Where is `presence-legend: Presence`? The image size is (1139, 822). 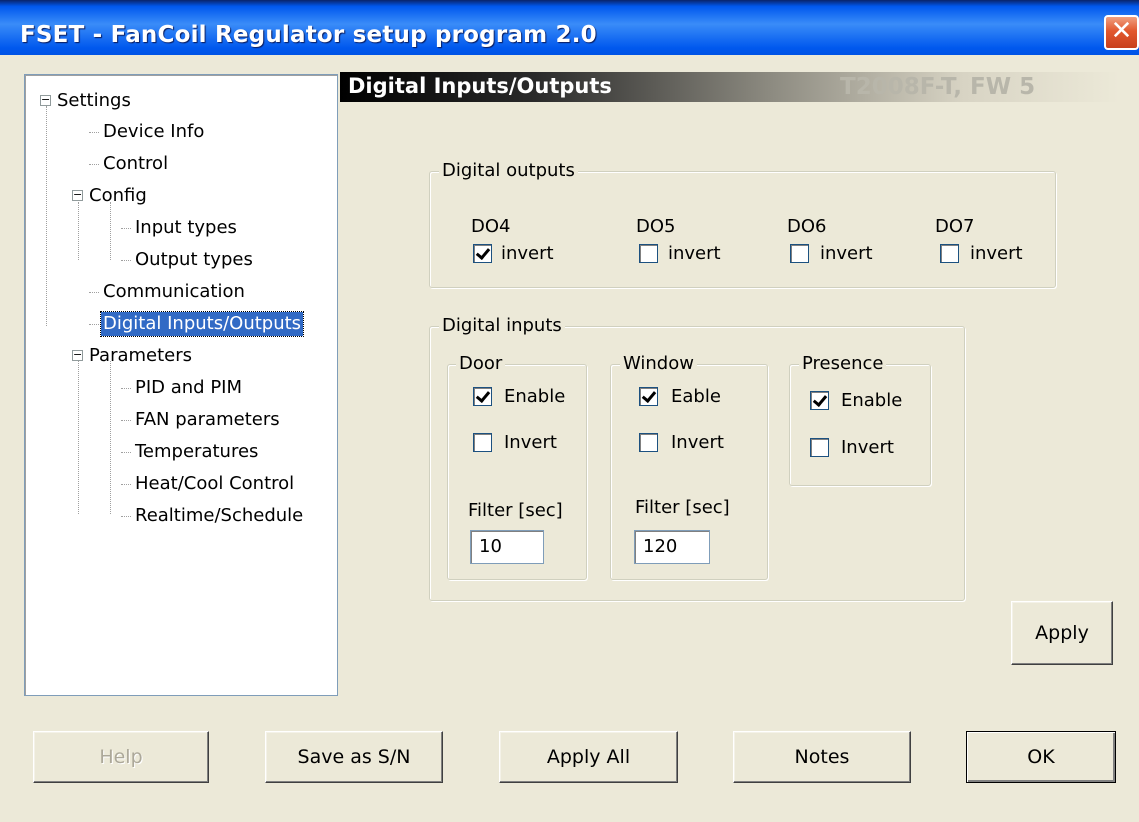 presence-legend: Presence is located at coordinates (843, 364).